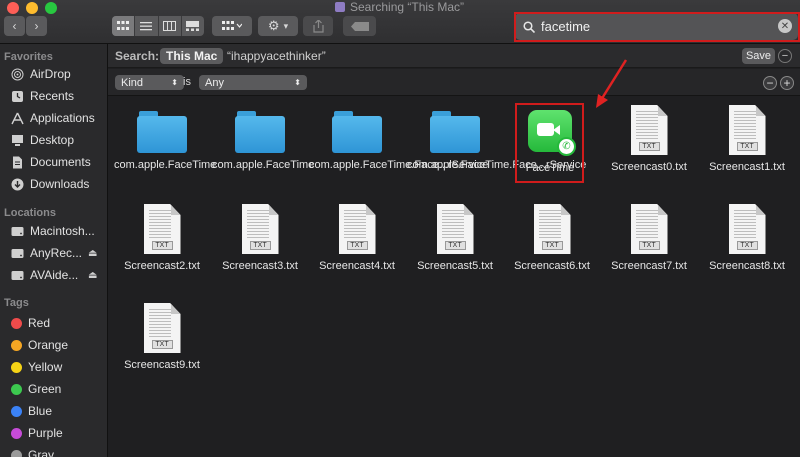 Image resolution: width=800 pixels, height=457 pixels. I want to click on criteria-attribute-select: Kind ⬍, so click(149, 82).